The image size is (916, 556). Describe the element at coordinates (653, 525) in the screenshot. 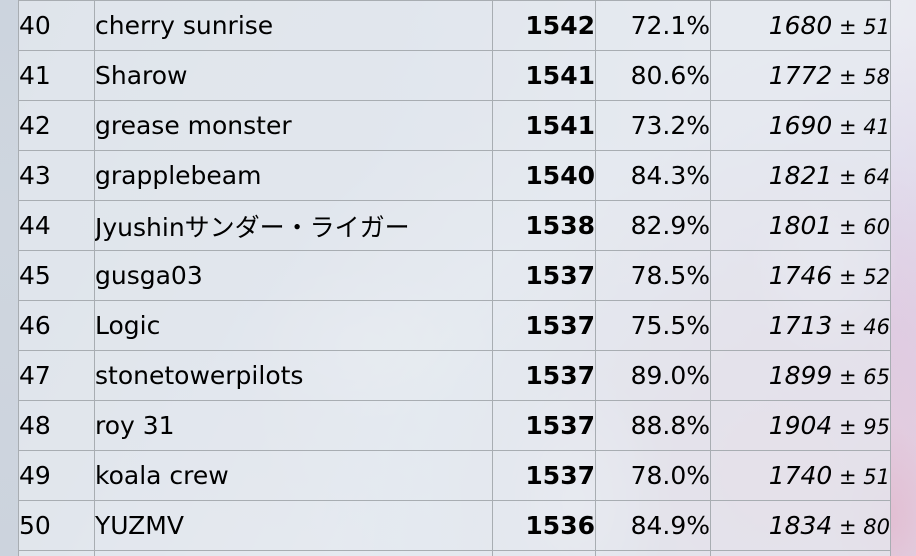

I see `cell-percent: 84.9%` at that location.